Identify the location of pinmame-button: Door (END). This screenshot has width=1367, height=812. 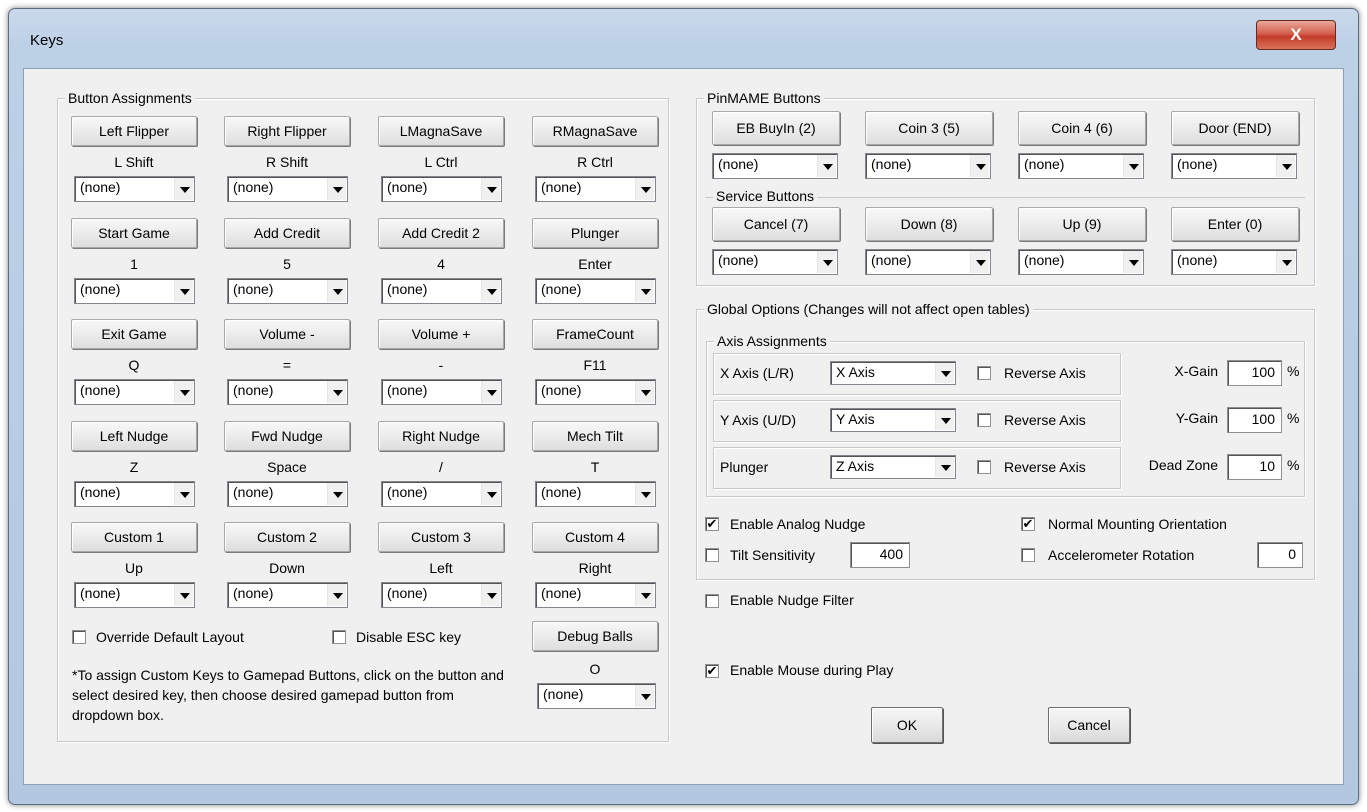
(1235, 128).